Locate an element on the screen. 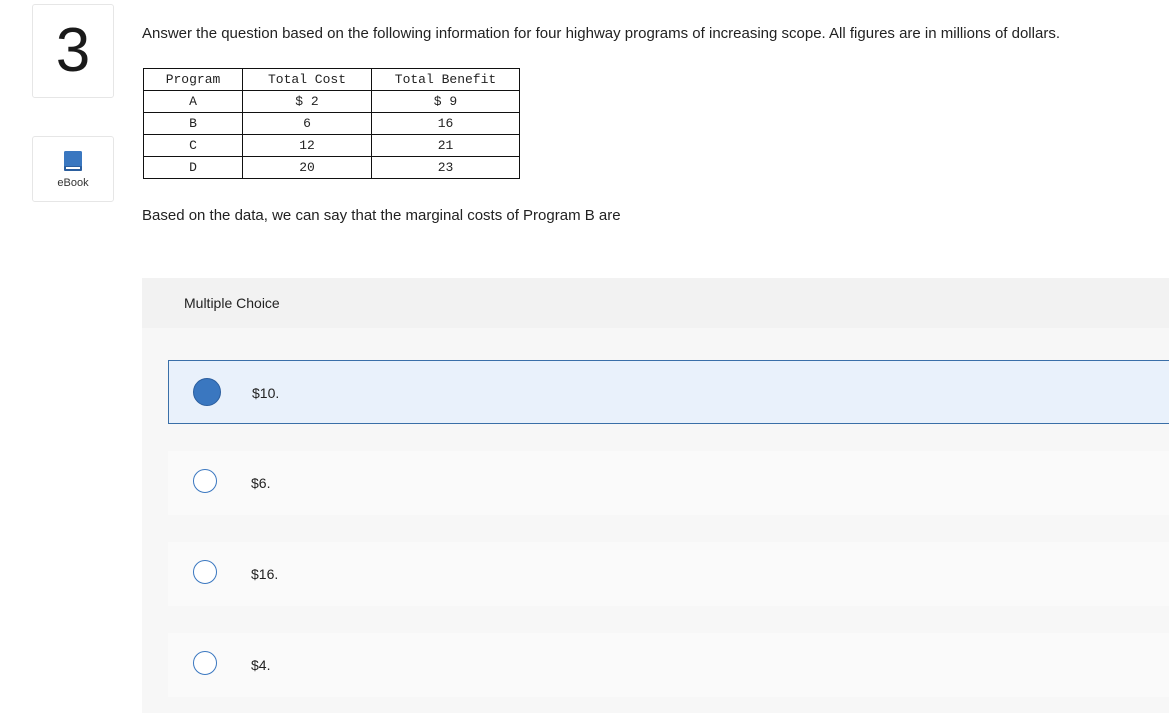 The height and width of the screenshot is (713, 1169). table-cell: A is located at coordinates (193, 101).